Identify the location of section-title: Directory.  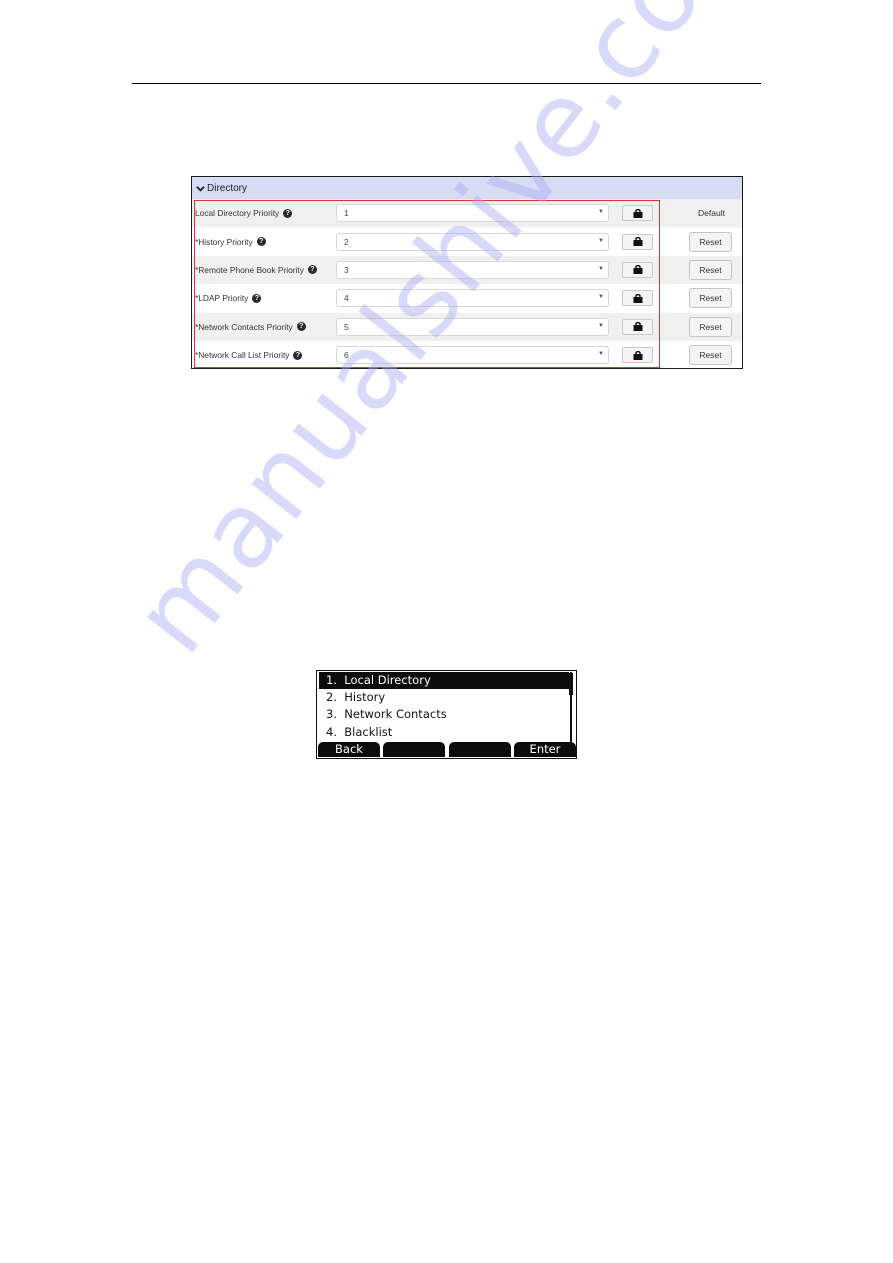
(227, 188).